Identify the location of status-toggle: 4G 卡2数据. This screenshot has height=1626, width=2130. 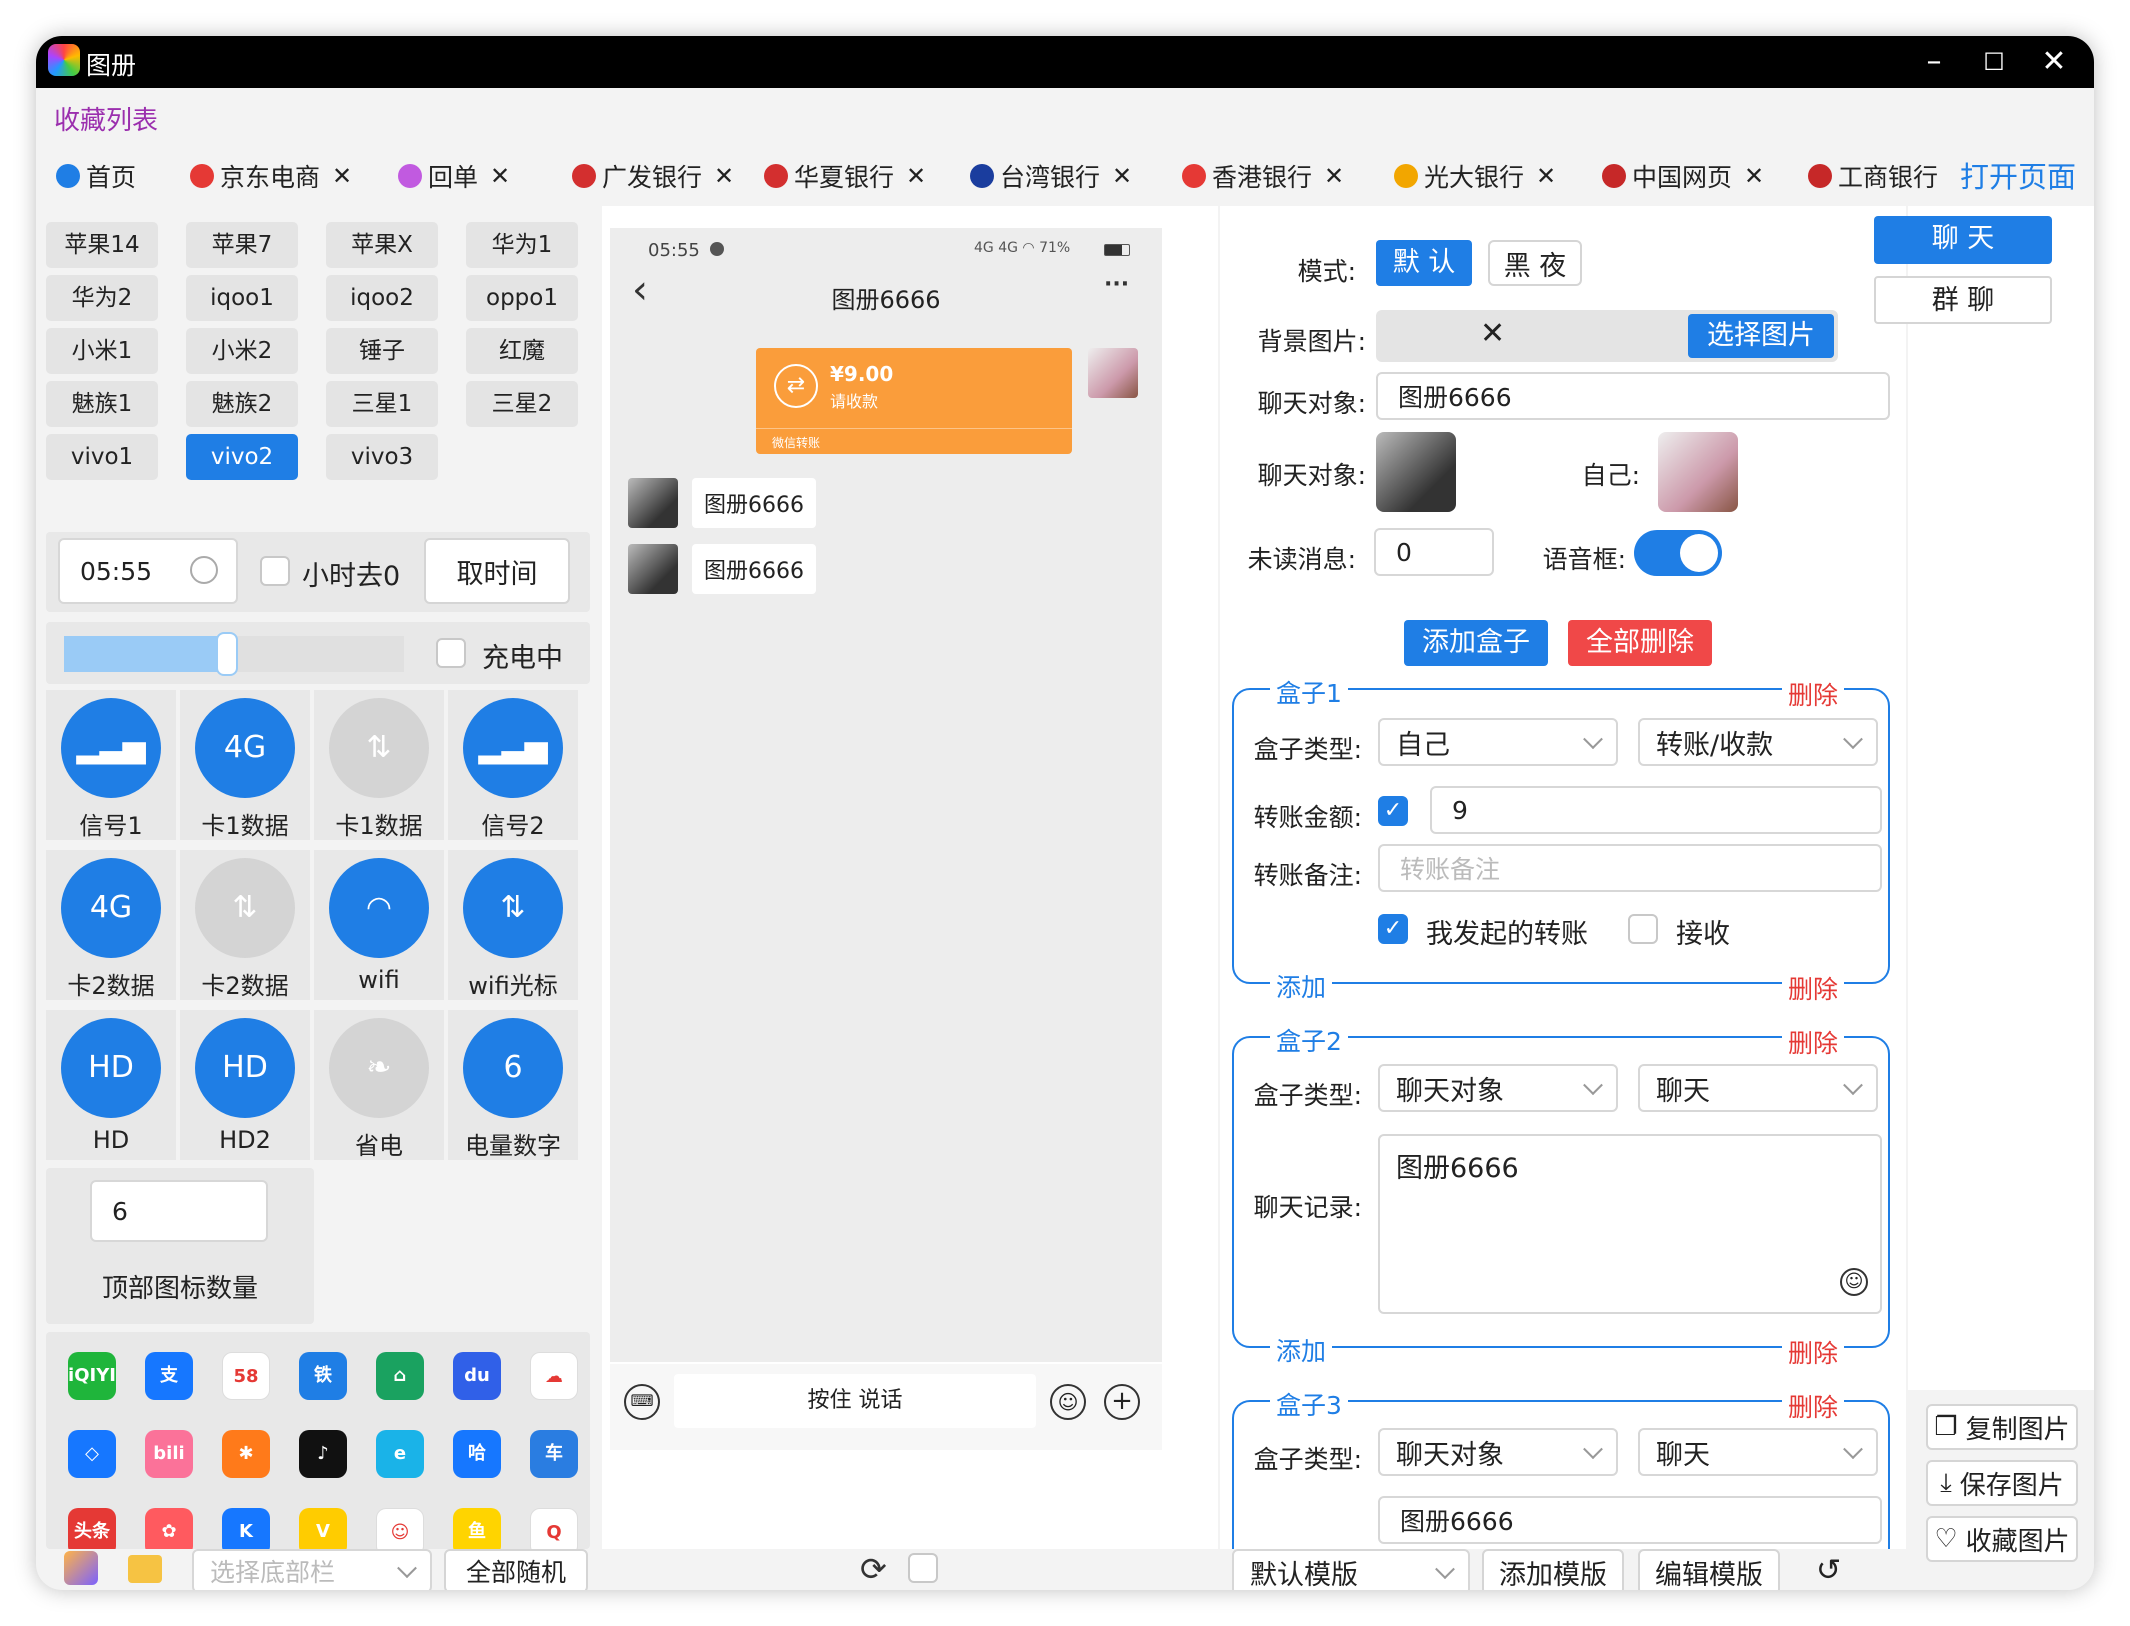
(111, 925).